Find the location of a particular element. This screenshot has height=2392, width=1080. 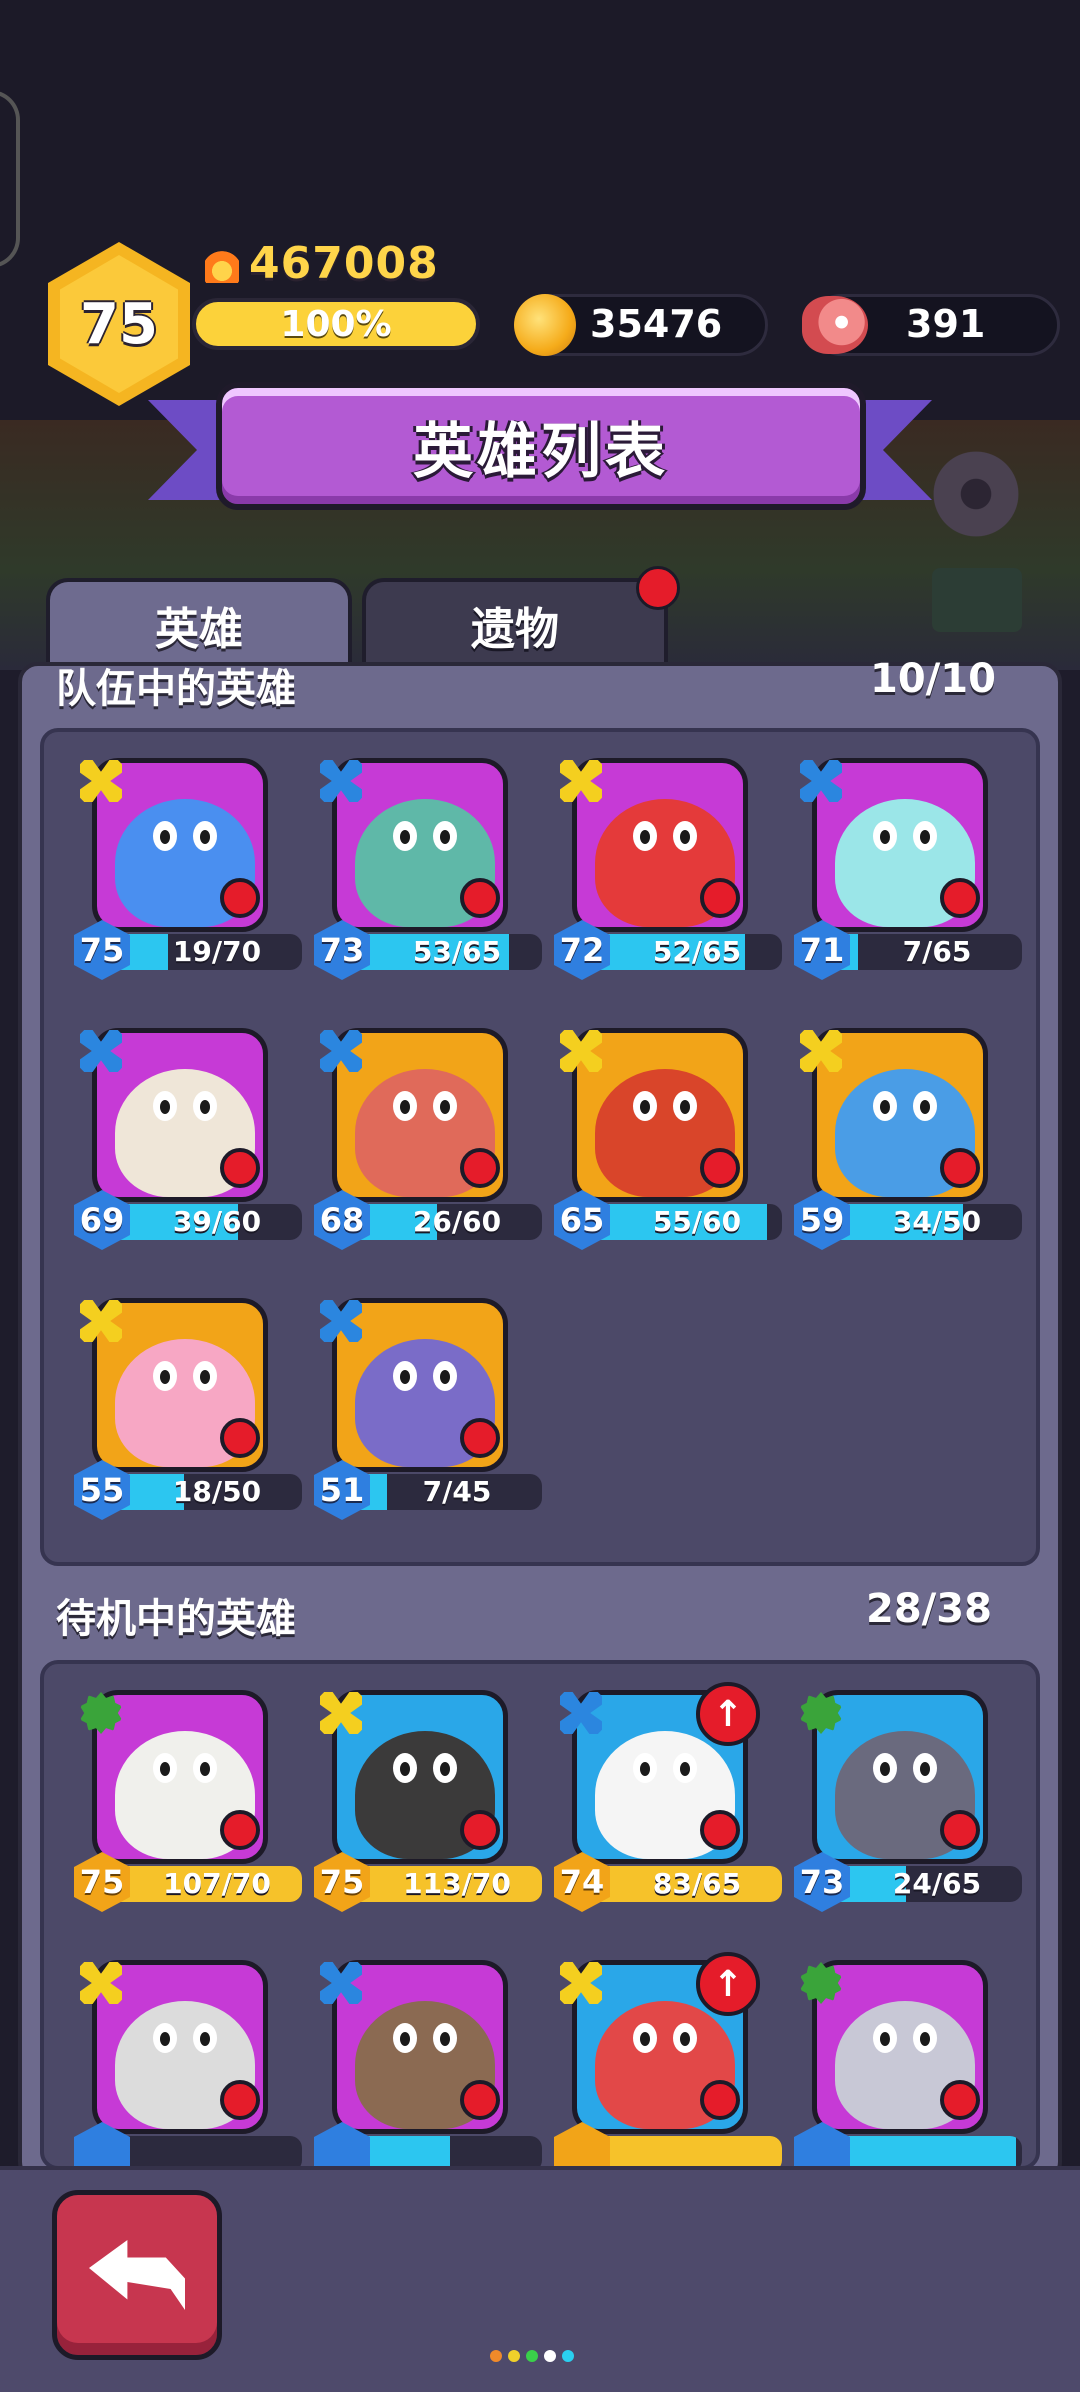

back-button is located at coordinates (137, 2275).